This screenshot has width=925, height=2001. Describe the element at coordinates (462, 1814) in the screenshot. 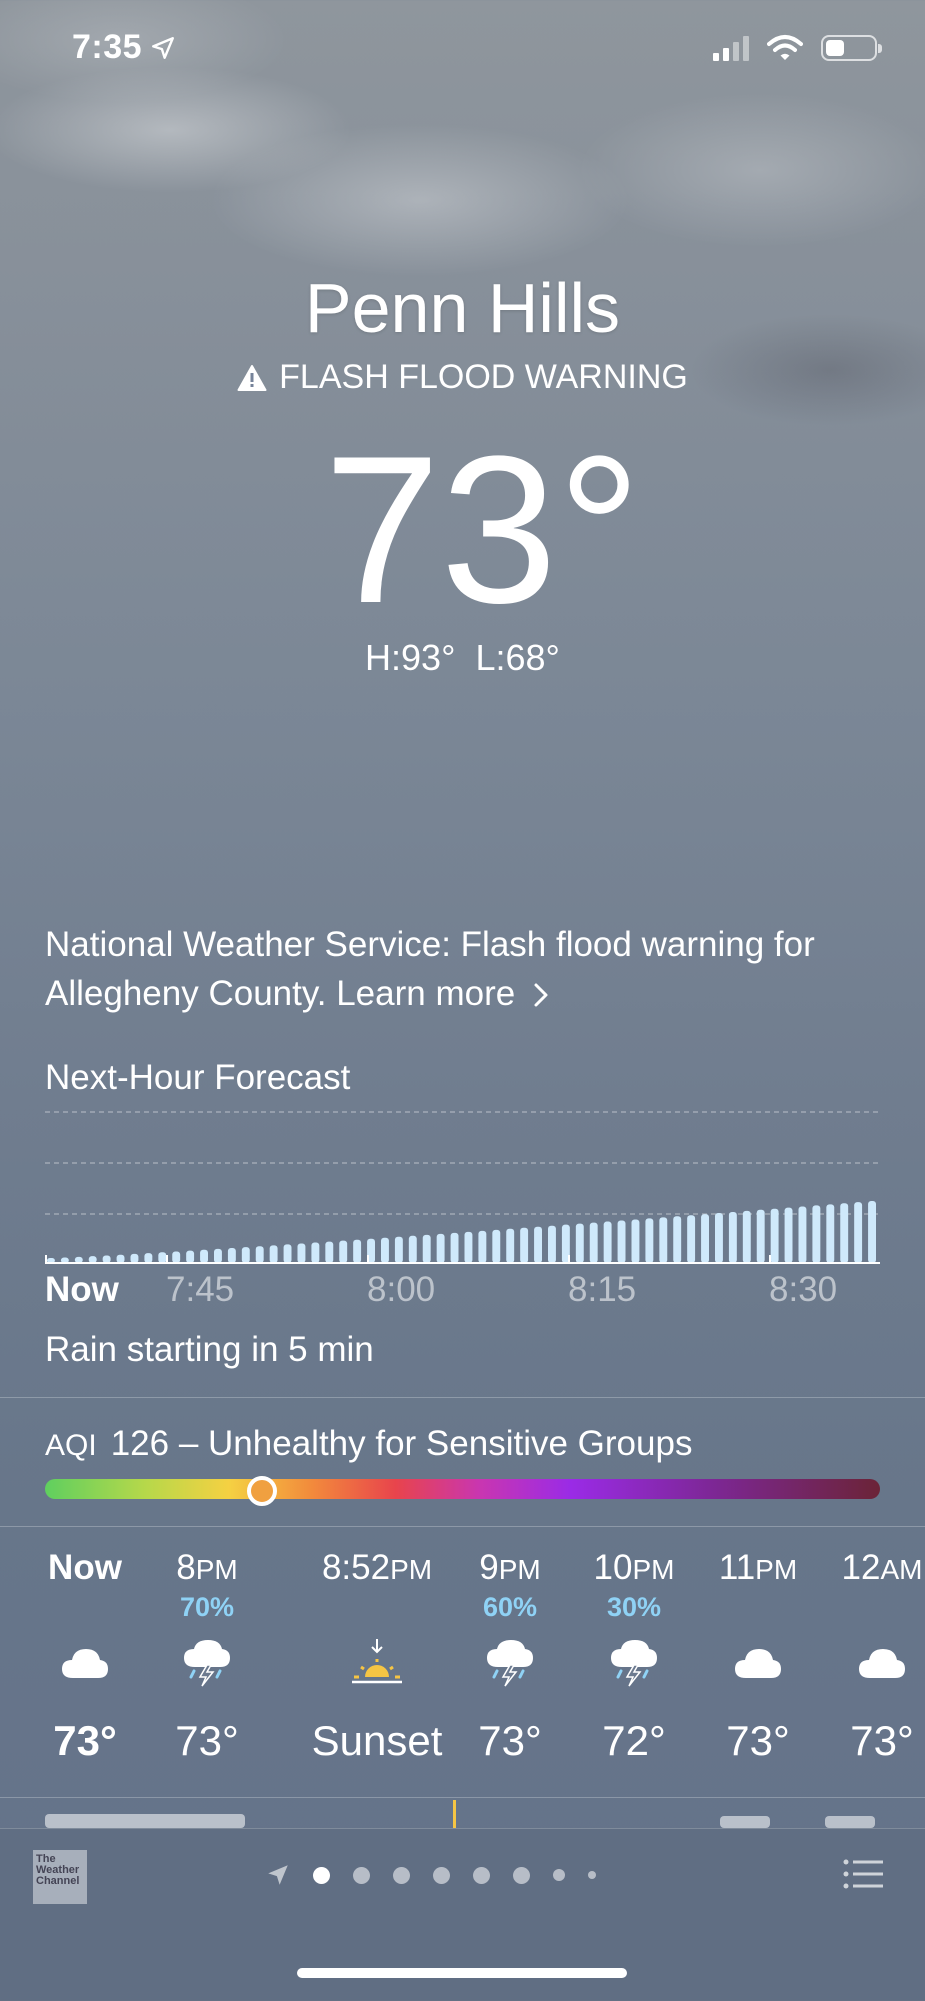

I see `daily-forecast-peek` at that location.